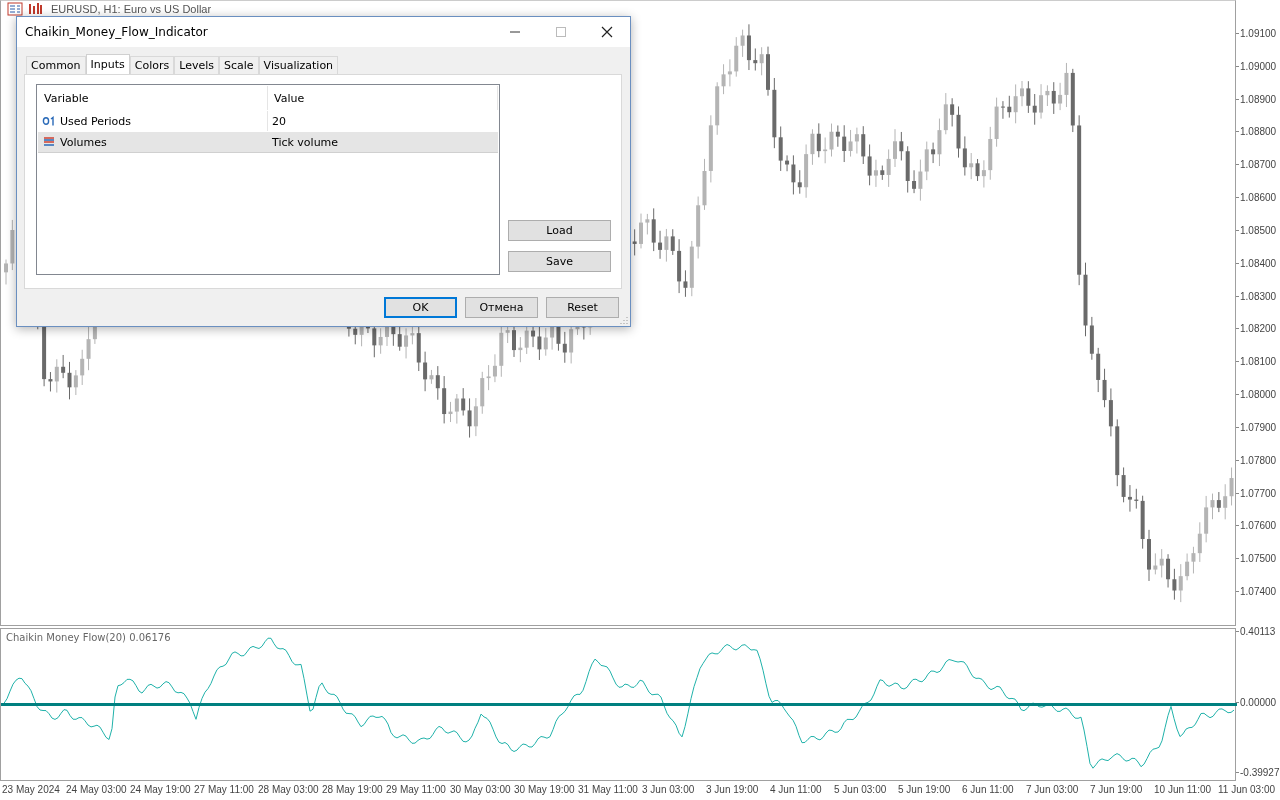 The image size is (1280, 800). I want to click on price-label: 1.08000, so click(1256, 395).